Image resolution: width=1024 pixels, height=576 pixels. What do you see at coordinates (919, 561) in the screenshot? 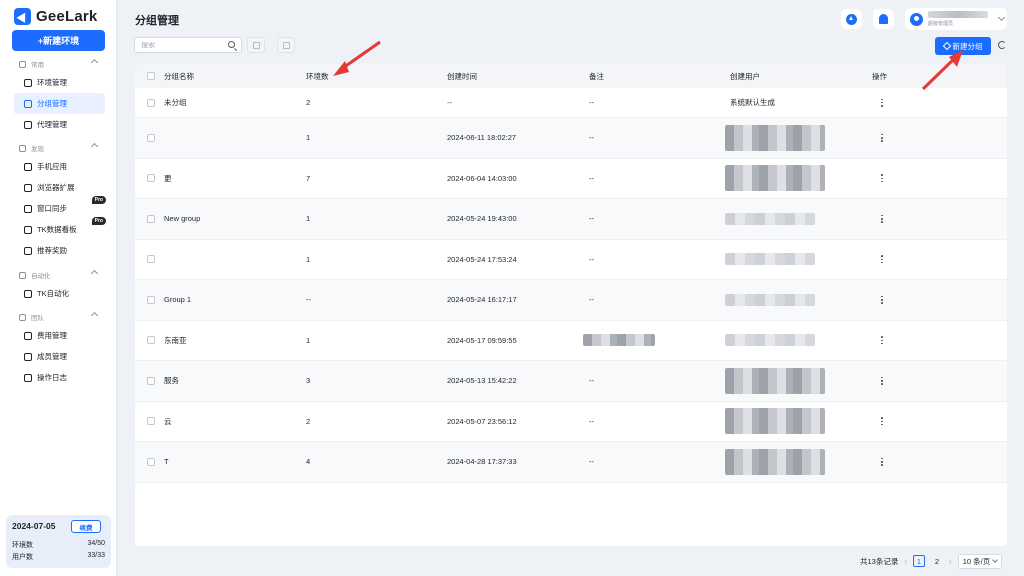
I see `page-1-button: 1` at bounding box center [919, 561].